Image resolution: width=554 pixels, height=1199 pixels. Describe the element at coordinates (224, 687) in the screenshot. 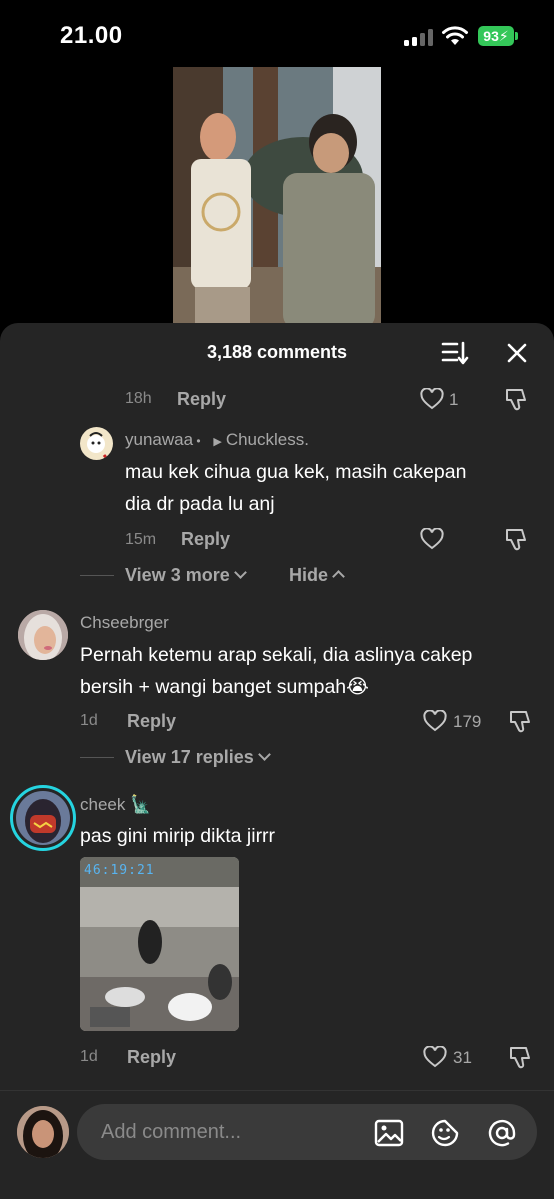

I see `comment-text-line-2: bersih + wangi banget sumpah😭` at that location.